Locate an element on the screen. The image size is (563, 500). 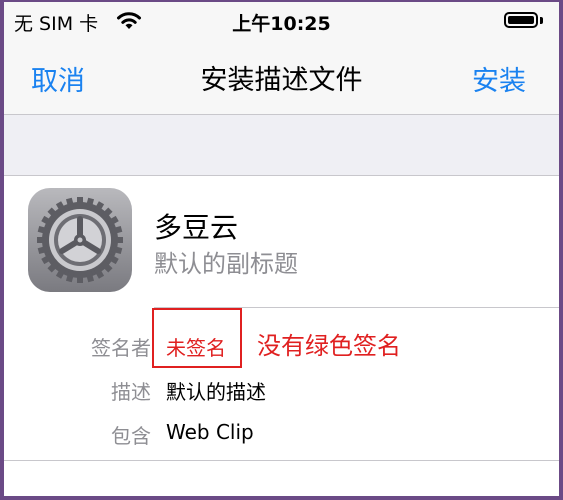
description-label: 描述 is located at coordinates (131, 392).